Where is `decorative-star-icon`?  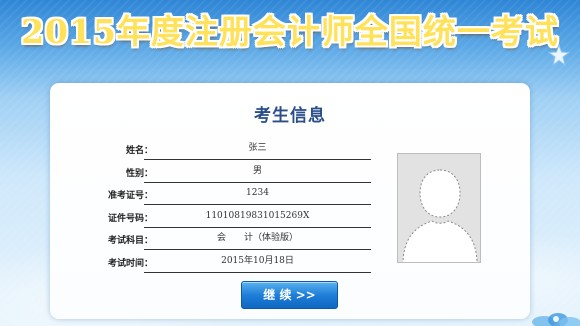 decorative-star-icon is located at coordinates (559, 55).